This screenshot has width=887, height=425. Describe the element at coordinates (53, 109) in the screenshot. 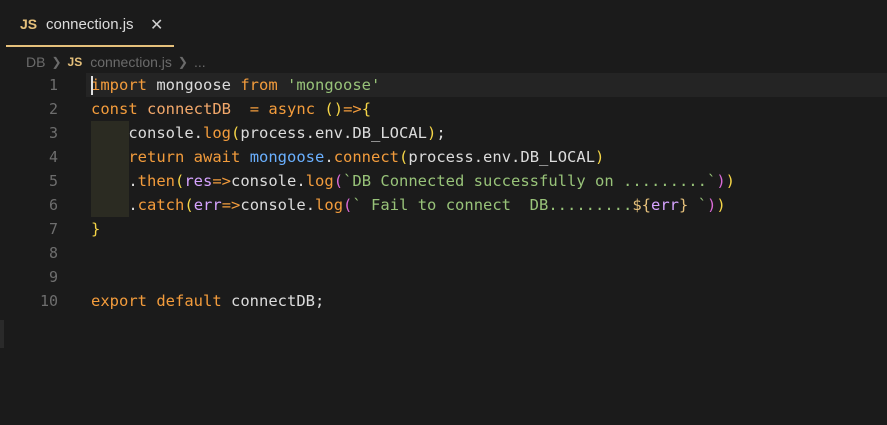

I see `line-number: 2` at that location.